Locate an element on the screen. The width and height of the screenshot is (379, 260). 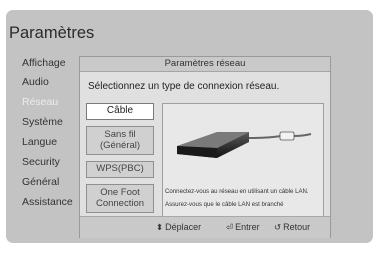
sidebar-item-security: Security is located at coordinates (41, 162).